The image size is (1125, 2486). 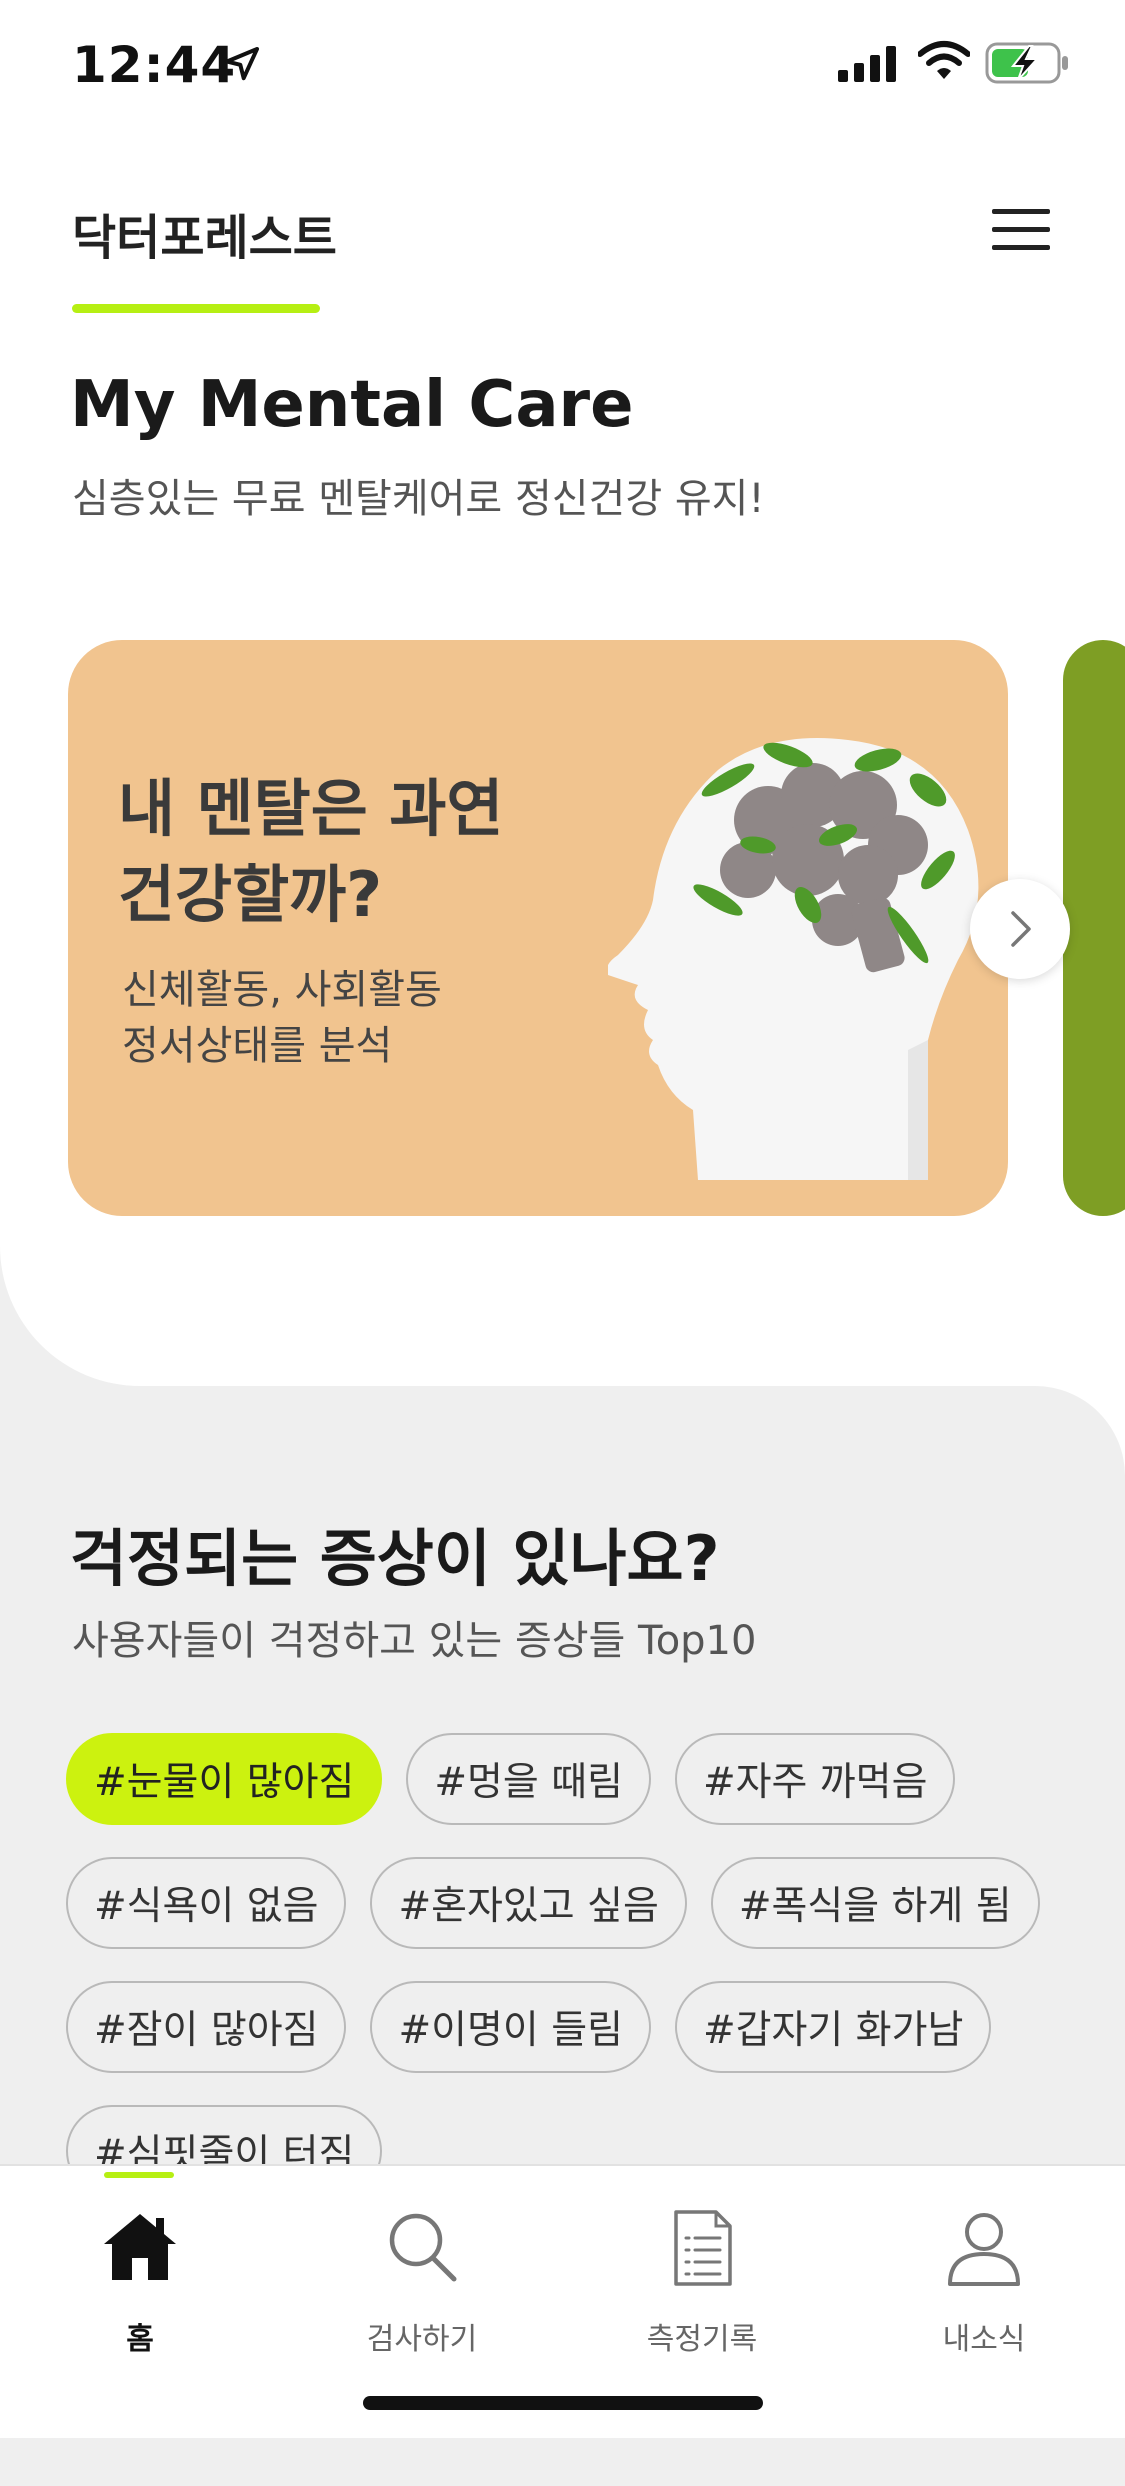 What do you see at coordinates (422, 2285) in the screenshot?
I see `nav-item-test: 검사하기` at bounding box center [422, 2285].